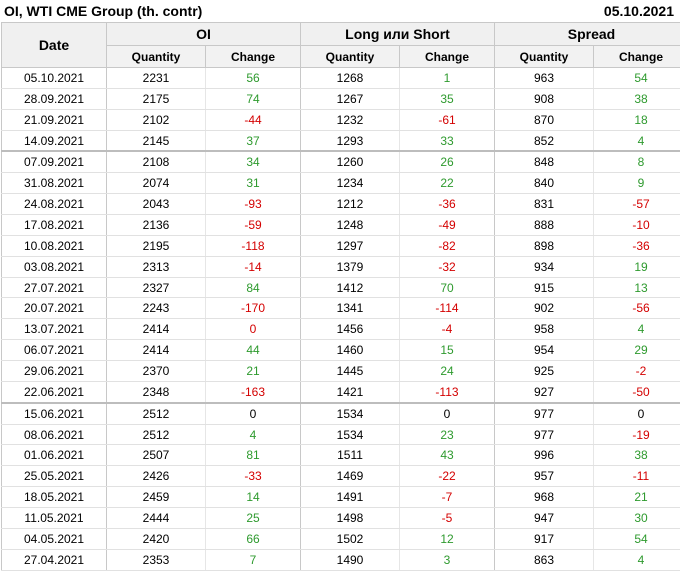 The height and width of the screenshot is (571, 680). What do you see at coordinates (253, 204) in the screenshot?
I see `cell-oi-change: -93` at bounding box center [253, 204].